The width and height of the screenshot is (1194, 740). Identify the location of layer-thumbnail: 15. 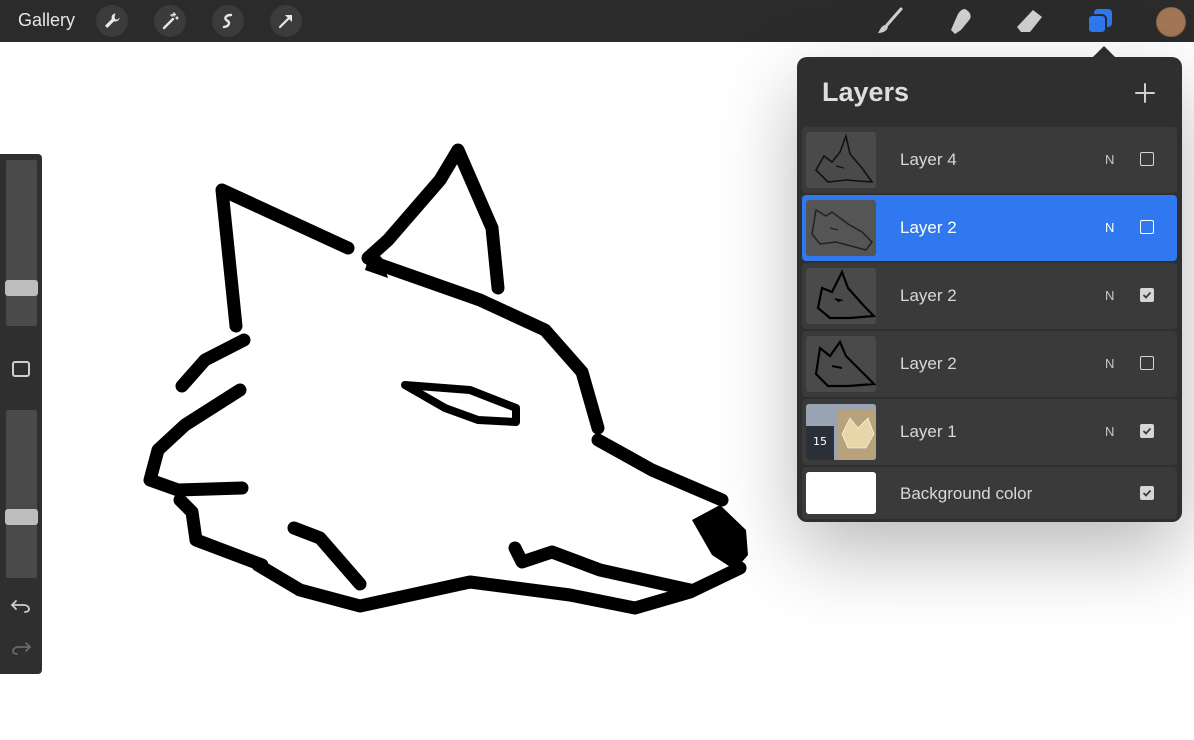
(841, 432).